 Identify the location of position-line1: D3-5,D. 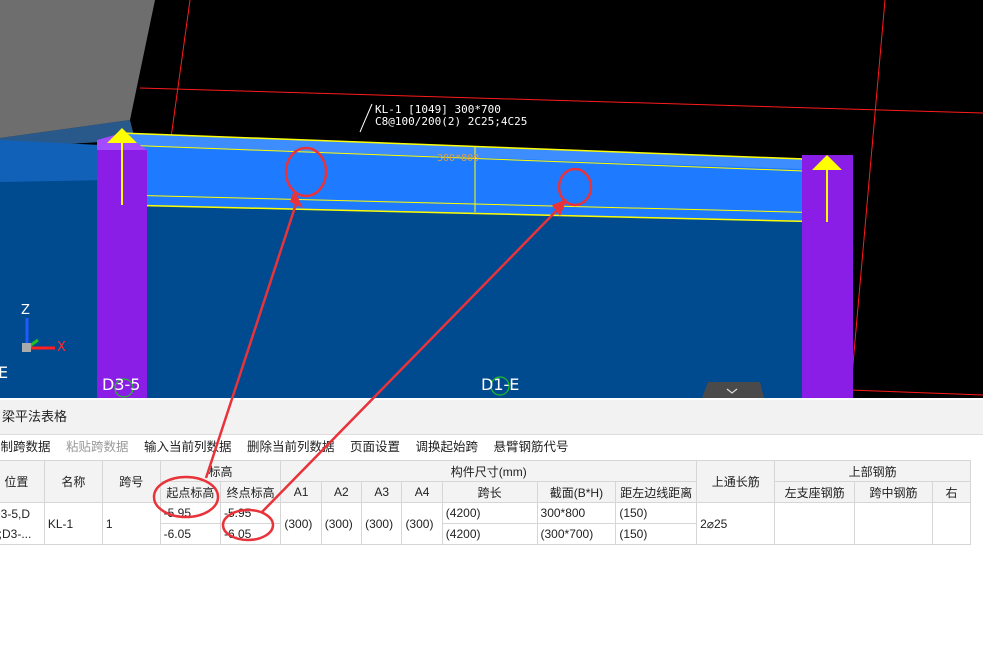
(15, 513).